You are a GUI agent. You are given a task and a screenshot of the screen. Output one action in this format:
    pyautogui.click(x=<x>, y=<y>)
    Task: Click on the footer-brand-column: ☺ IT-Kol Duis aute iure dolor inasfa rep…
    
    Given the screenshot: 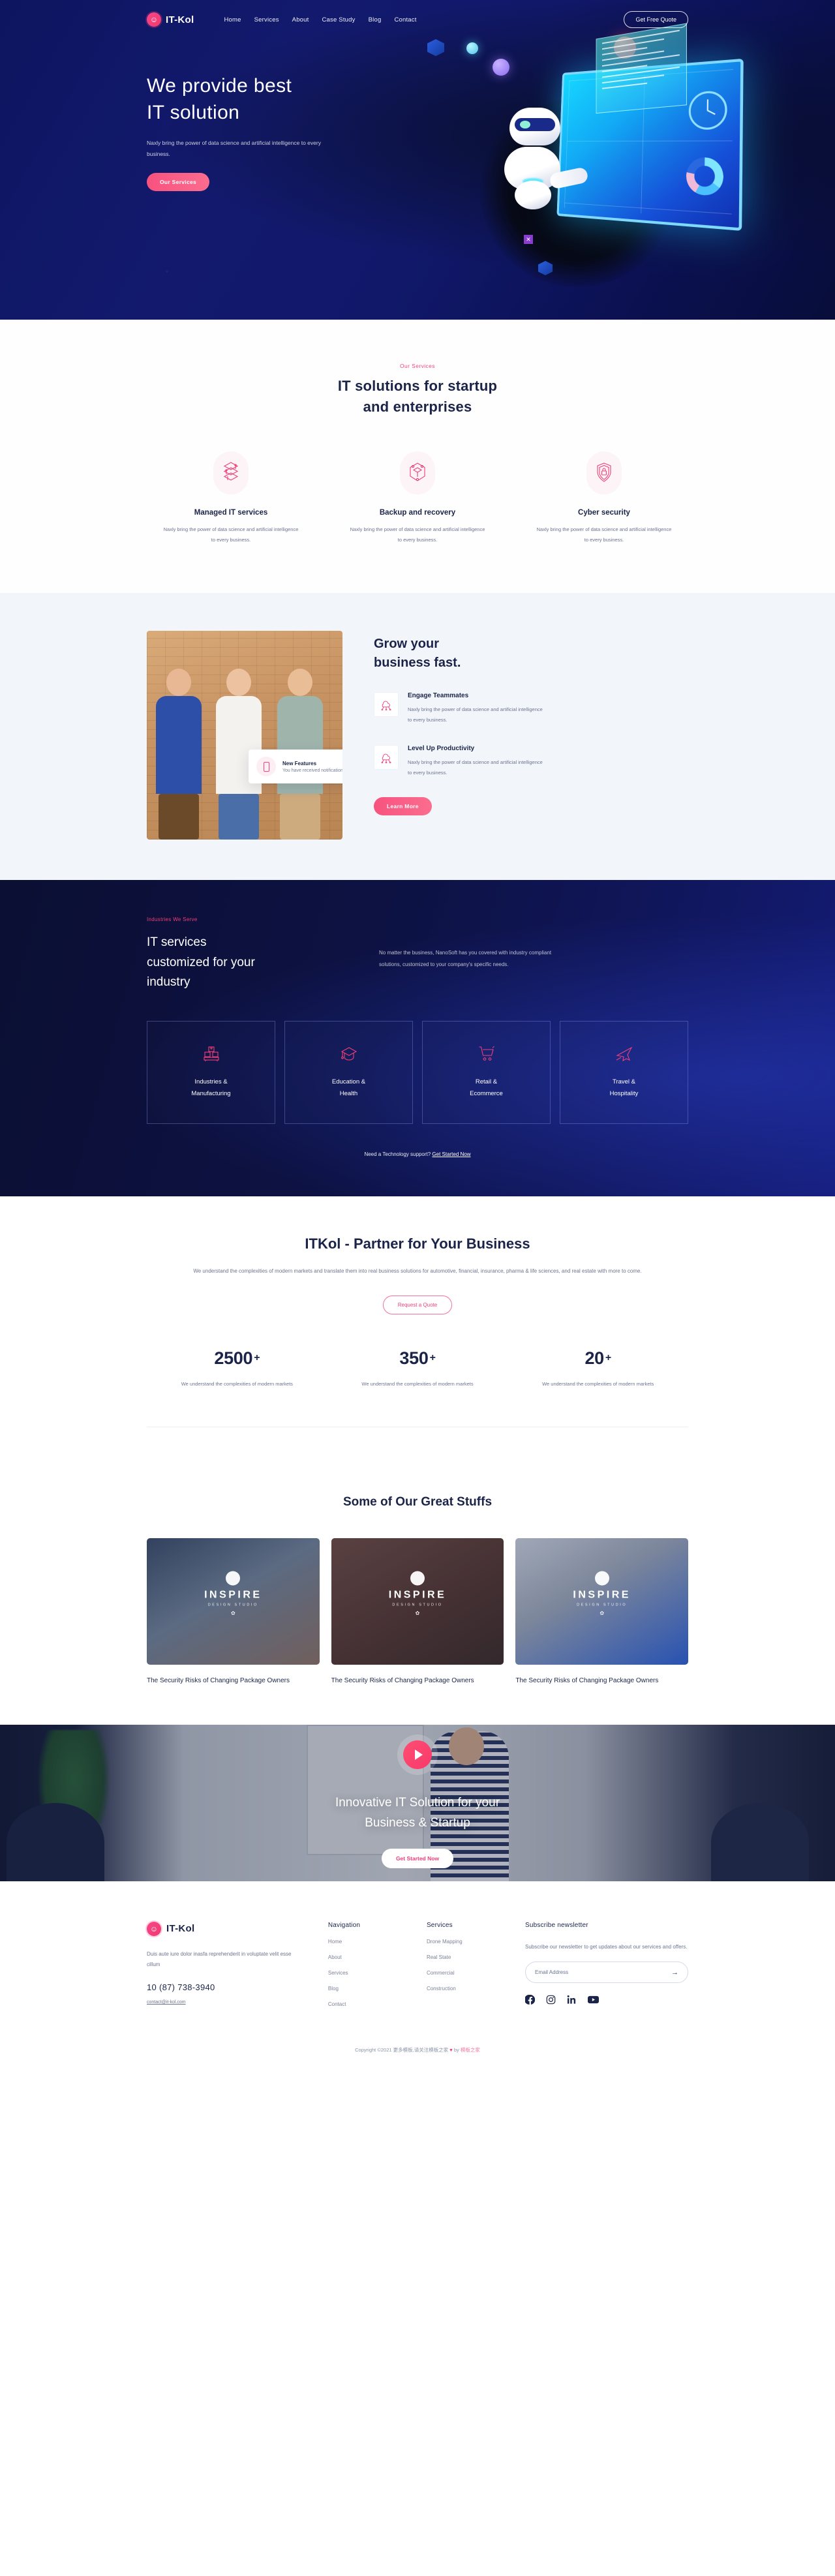 What is the action you would take?
    pyautogui.click(x=226, y=1964)
    